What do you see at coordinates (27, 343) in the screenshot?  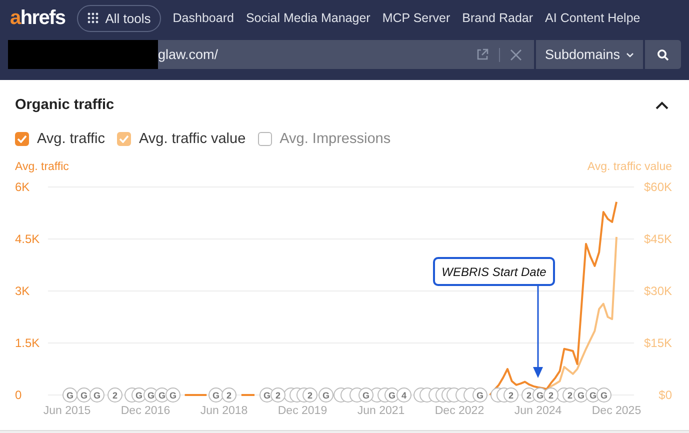 I see `tick-label: 1.5K` at bounding box center [27, 343].